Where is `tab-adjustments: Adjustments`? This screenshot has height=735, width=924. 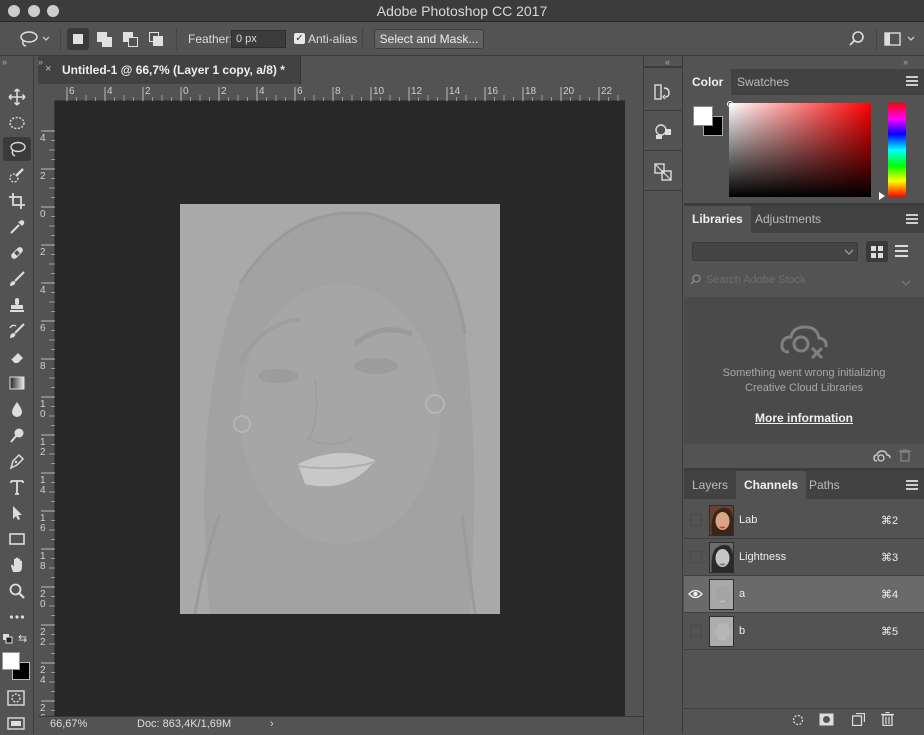 tab-adjustments: Adjustments is located at coordinates (788, 219).